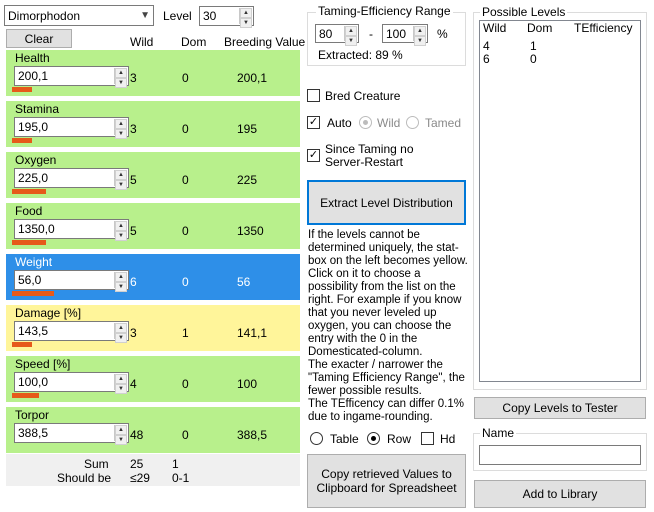  What do you see at coordinates (210, 16) in the screenshot?
I see `level-value: 30` at bounding box center [210, 16].